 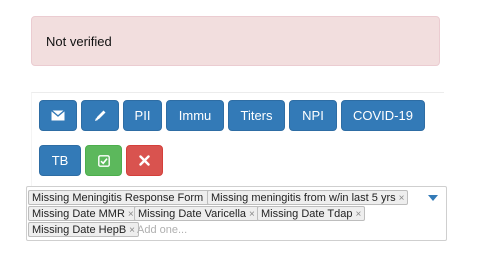 I want to click on tag-missing-date-mmr: Missing Date MMR ×, so click(x=83, y=213).